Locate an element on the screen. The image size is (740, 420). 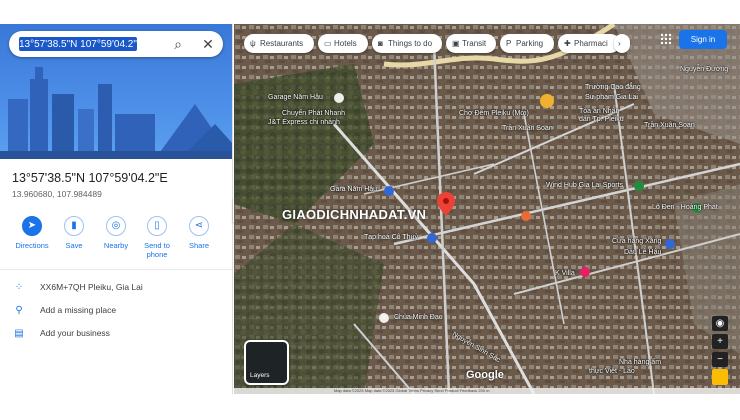
pharmacy-icon: ✚ is located at coordinates (567, 43).